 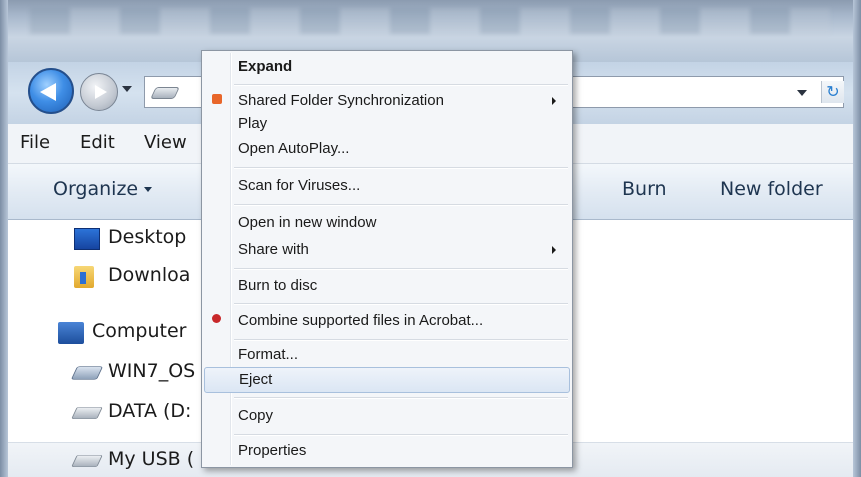 I want to click on downloads-folder-icon, so click(x=84, y=277).